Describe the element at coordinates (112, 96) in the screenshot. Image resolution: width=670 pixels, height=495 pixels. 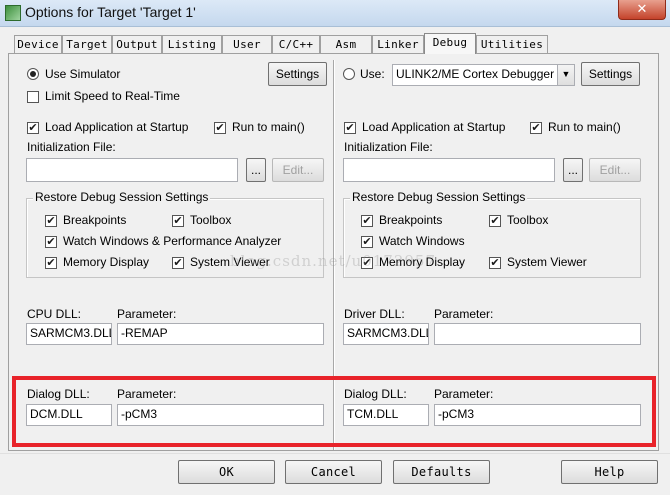
I see `limit-speed-label: Limit Speed to Real-Time` at that location.